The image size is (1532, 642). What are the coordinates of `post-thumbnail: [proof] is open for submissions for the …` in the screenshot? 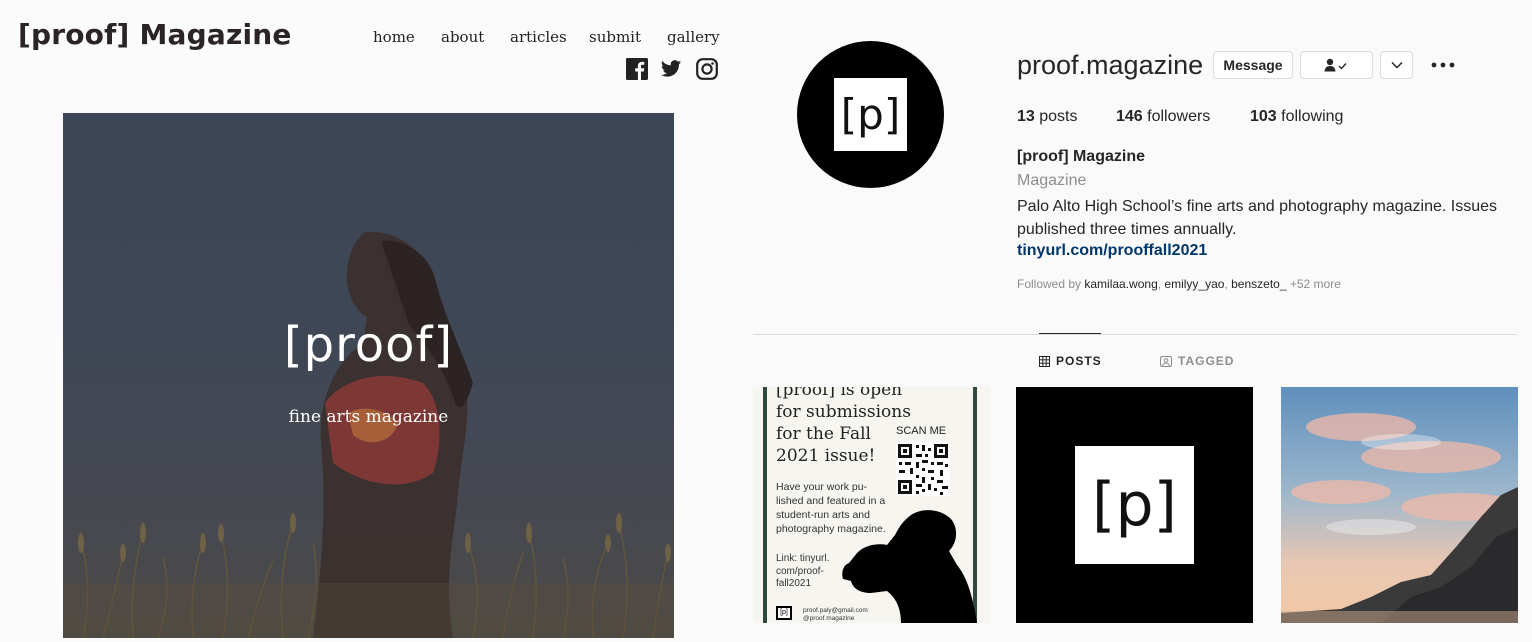 It's located at (871, 505).